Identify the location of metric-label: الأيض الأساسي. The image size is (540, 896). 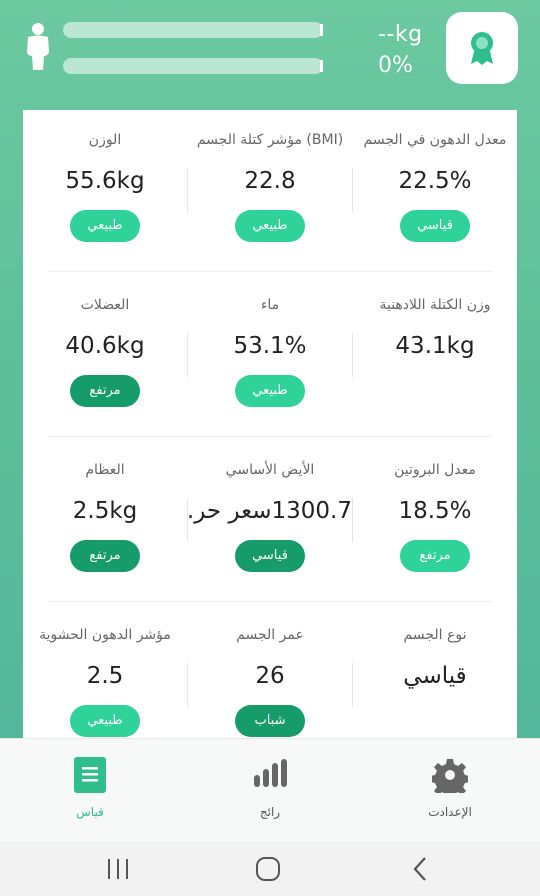
(270, 470).